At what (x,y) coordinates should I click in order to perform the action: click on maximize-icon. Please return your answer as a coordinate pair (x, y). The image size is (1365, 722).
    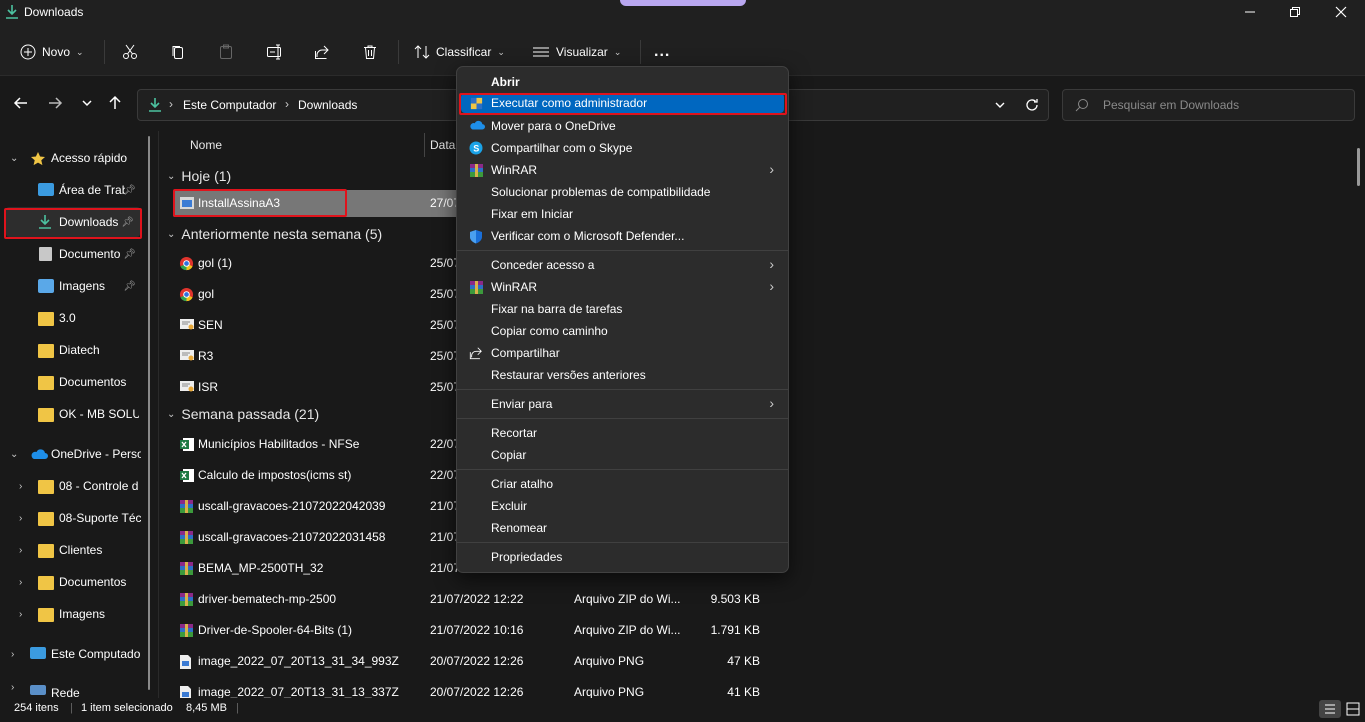
    Looking at the image, I should click on (1295, 14).